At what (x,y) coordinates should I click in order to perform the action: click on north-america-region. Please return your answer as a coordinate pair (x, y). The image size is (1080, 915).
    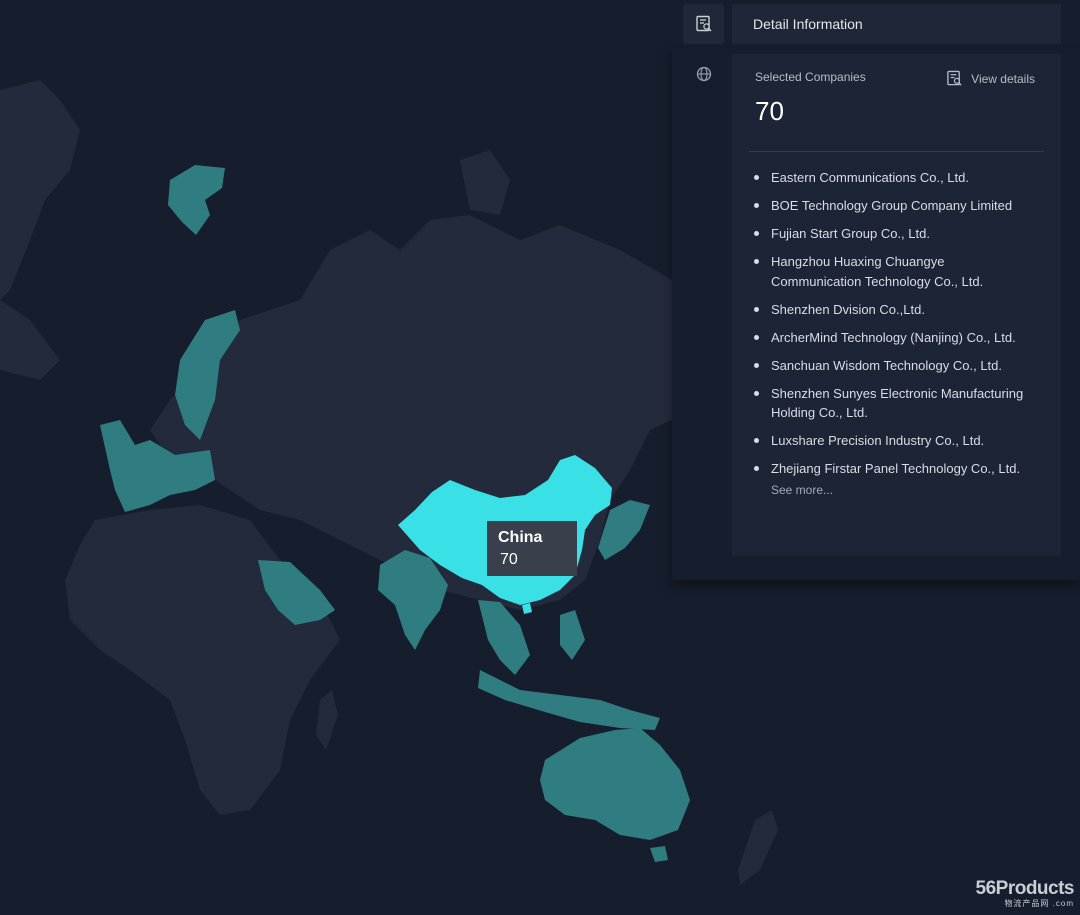
    Looking at the image, I should click on (40, 190).